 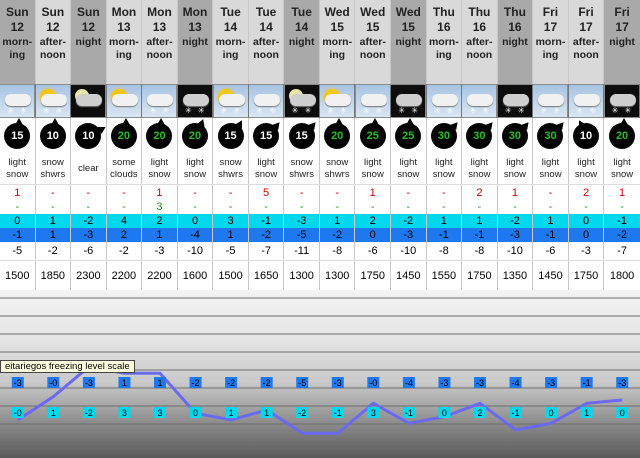 What do you see at coordinates (17, 412) in the screenshot?
I see `lower-level-label: -0` at bounding box center [17, 412].